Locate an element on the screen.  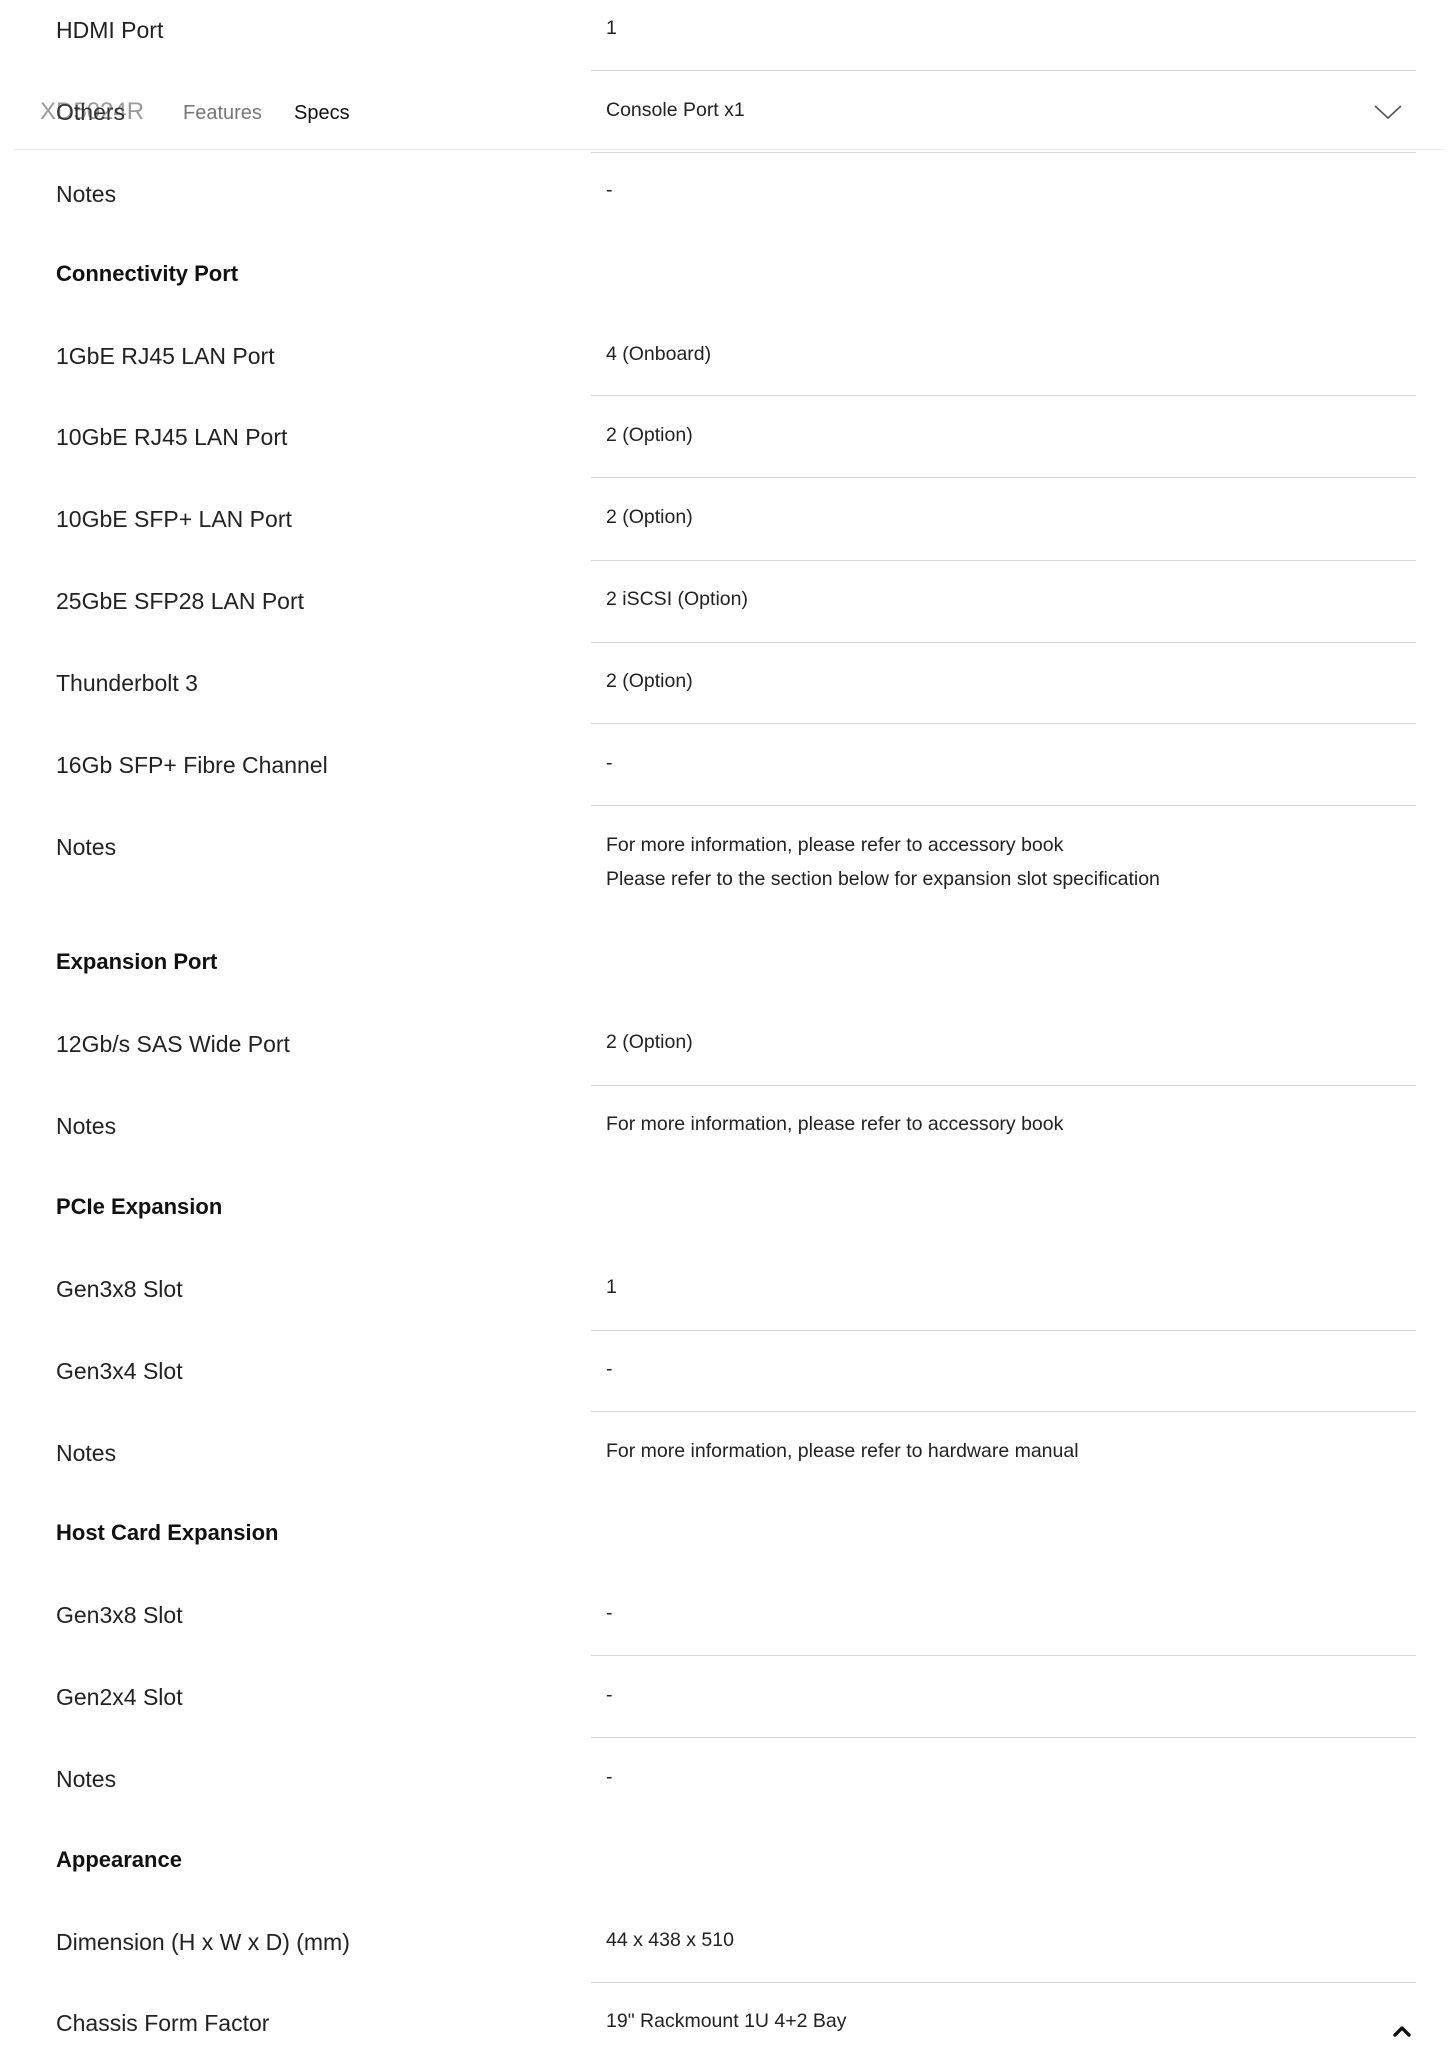
spec-value: 19" Rackmount 1U 4+2 Bay is located at coordinates (726, 2021).